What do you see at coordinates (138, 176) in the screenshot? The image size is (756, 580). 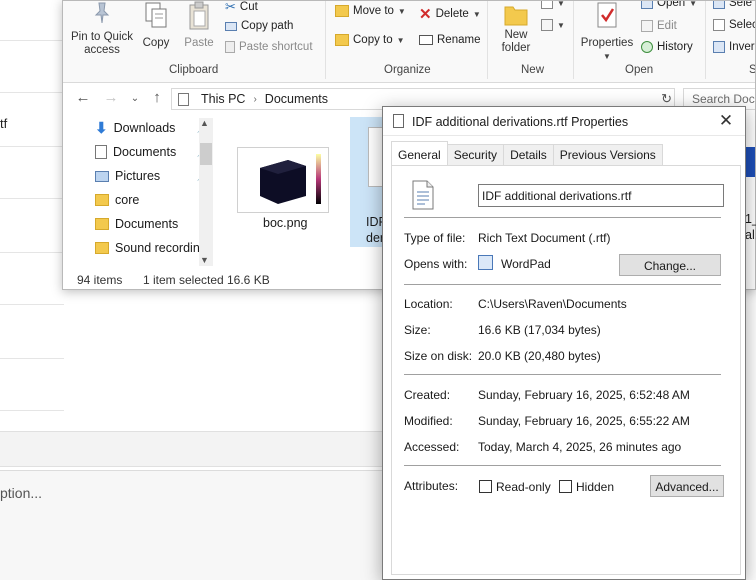 I see `nav-item-label: Pictures` at bounding box center [138, 176].